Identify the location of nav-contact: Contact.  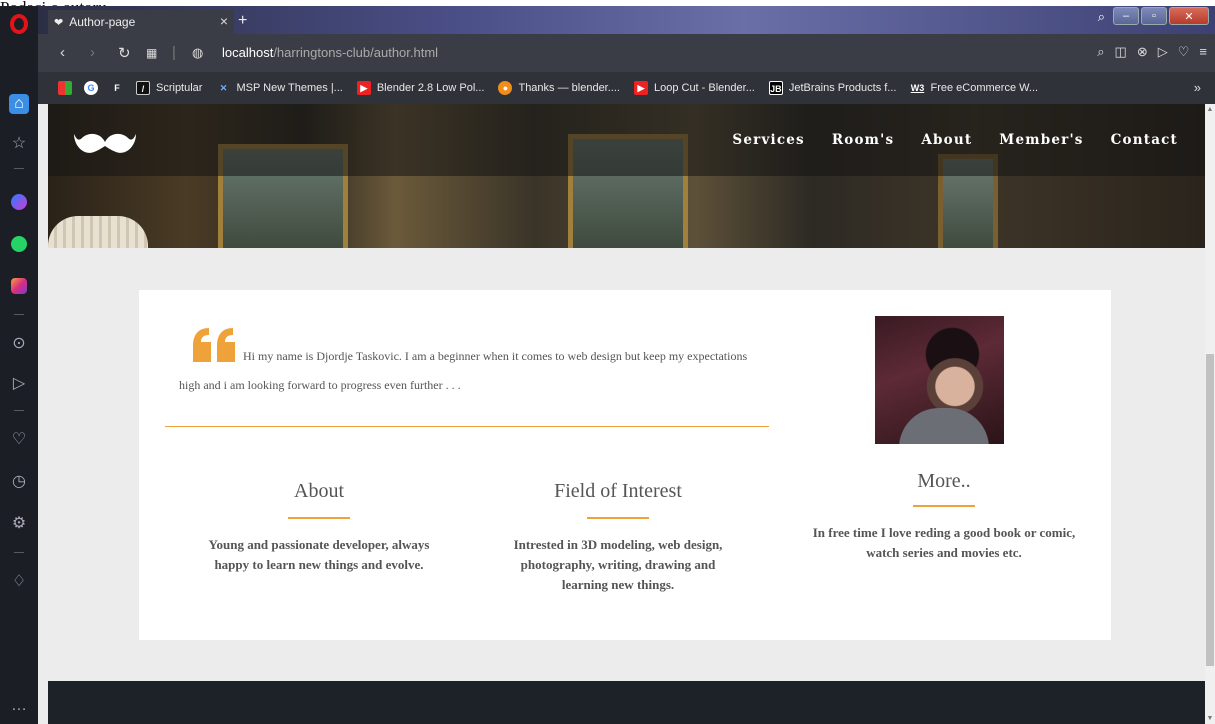
(1144, 140).